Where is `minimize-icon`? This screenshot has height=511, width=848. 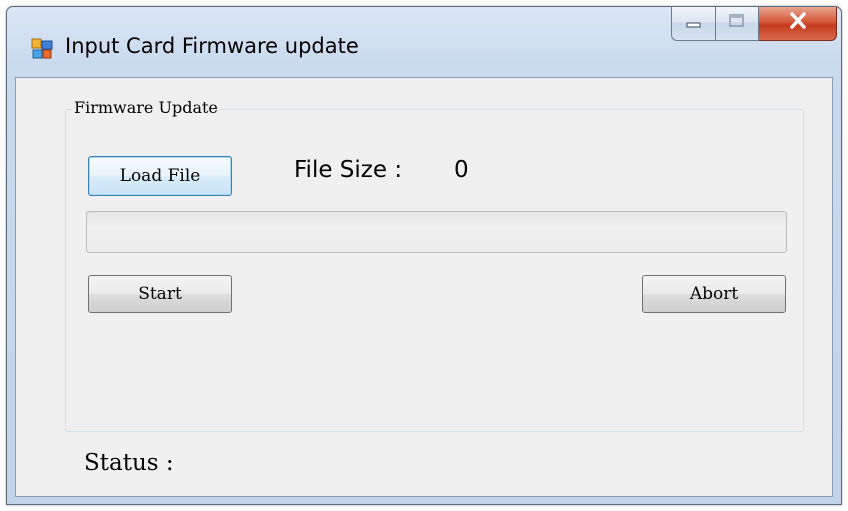
minimize-icon is located at coordinates (694, 23).